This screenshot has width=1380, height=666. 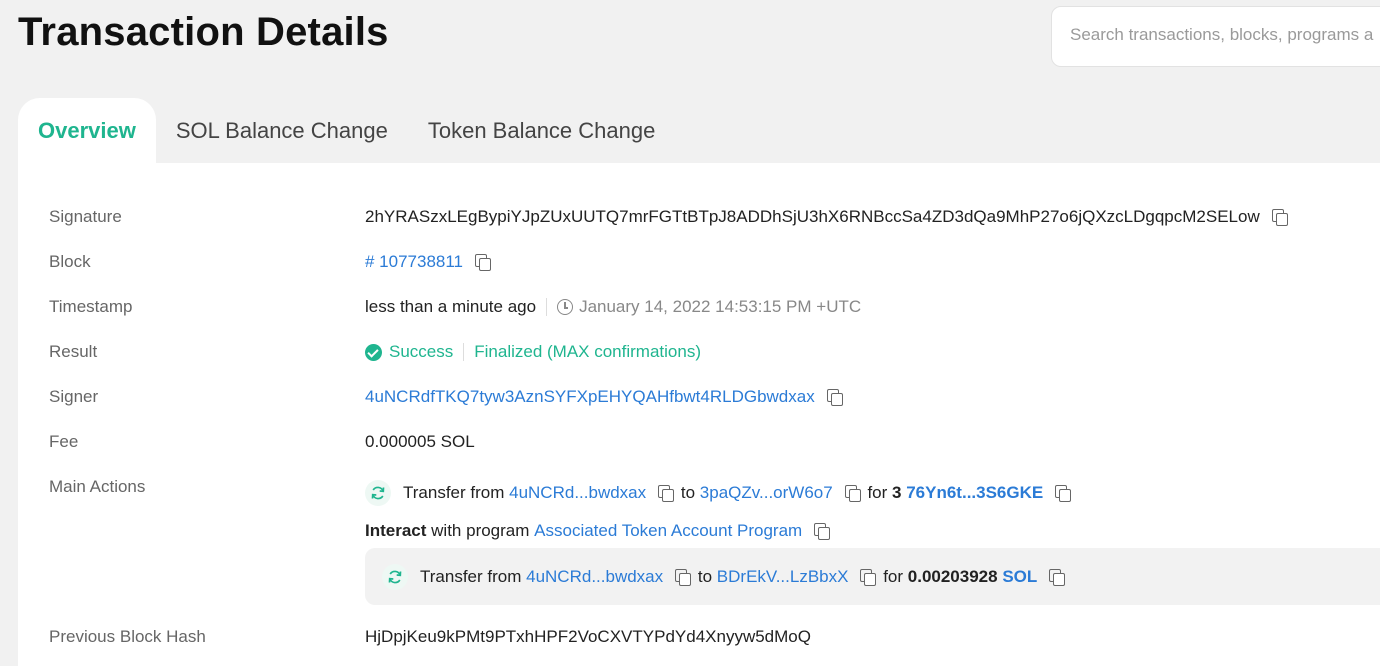 What do you see at coordinates (542, 130) in the screenshot?
I see `tab-token-balance-change: Token Balance Change` at bounding box center [542, 130].